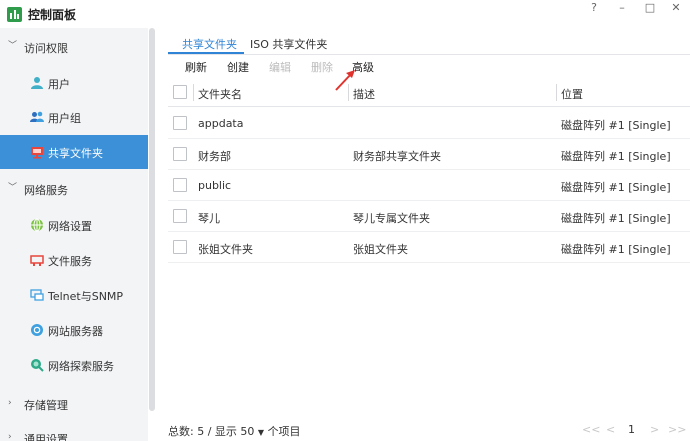 This screenshot has width=690, height=441. What do you see at coordinates (202, 431) in the screenshot?
I see `item-count-summary: 总数: 5 / 显示` at bounding box center [202, 431].